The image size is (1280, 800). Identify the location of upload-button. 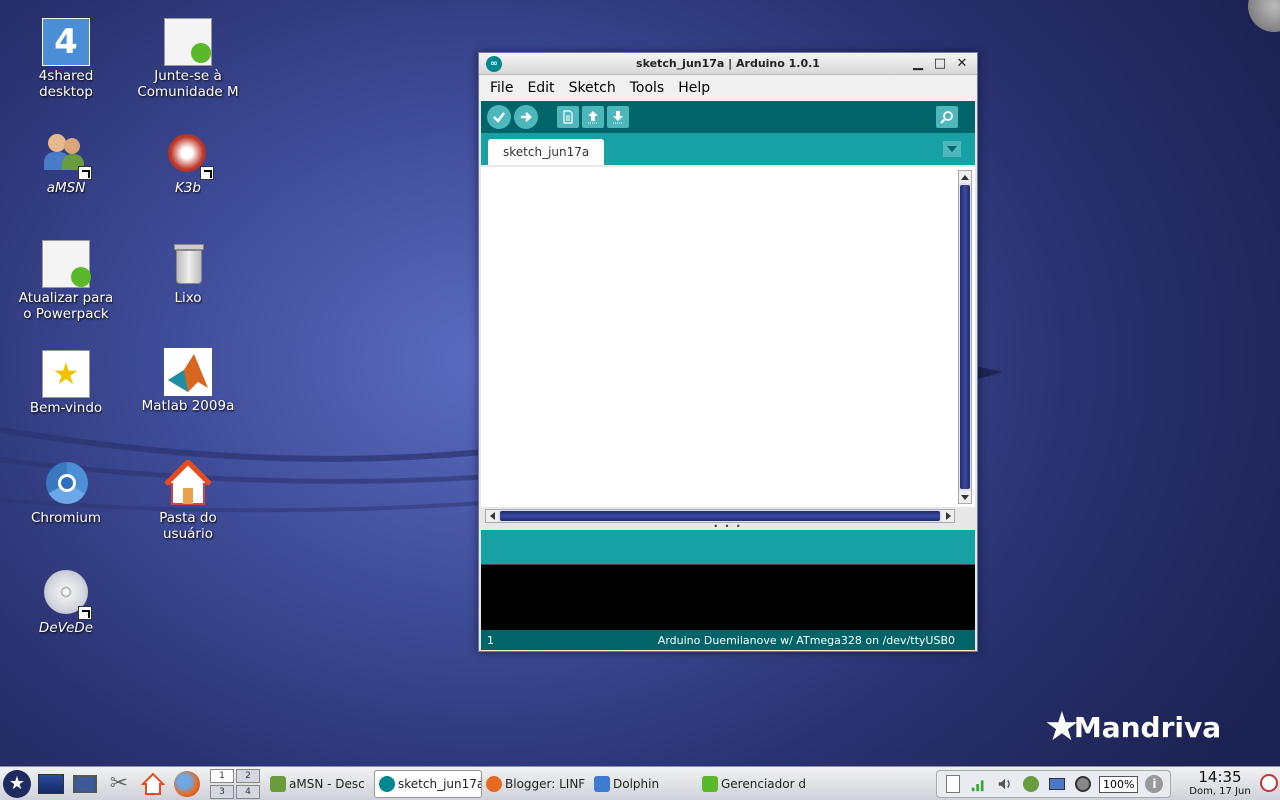
(526, 117).